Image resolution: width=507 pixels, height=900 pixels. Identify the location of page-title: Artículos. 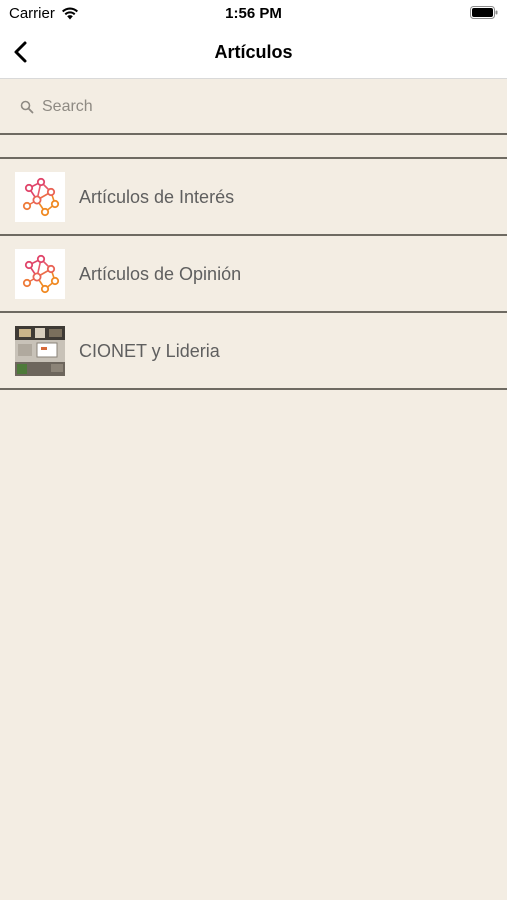
(253, 52).